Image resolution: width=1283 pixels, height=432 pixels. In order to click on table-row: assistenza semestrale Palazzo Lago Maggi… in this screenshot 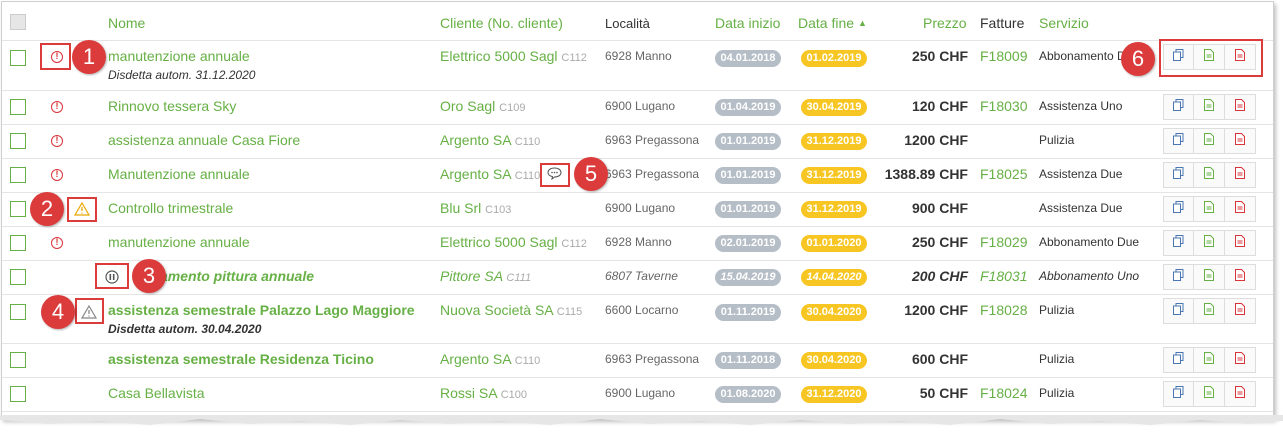, I will do `click(637, 319)`.